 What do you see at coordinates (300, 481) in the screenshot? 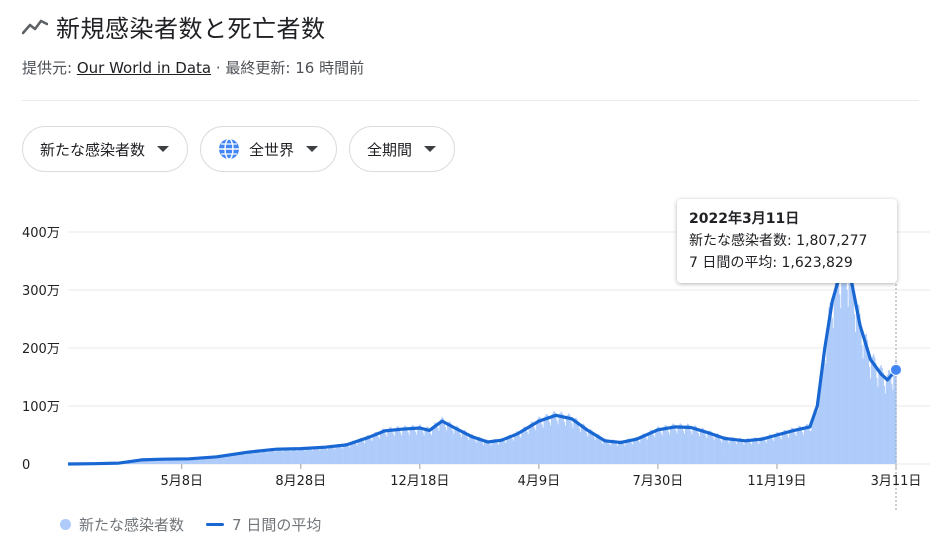
I see `x-tick-label: 8月28日` at bounding box center [300, 481].